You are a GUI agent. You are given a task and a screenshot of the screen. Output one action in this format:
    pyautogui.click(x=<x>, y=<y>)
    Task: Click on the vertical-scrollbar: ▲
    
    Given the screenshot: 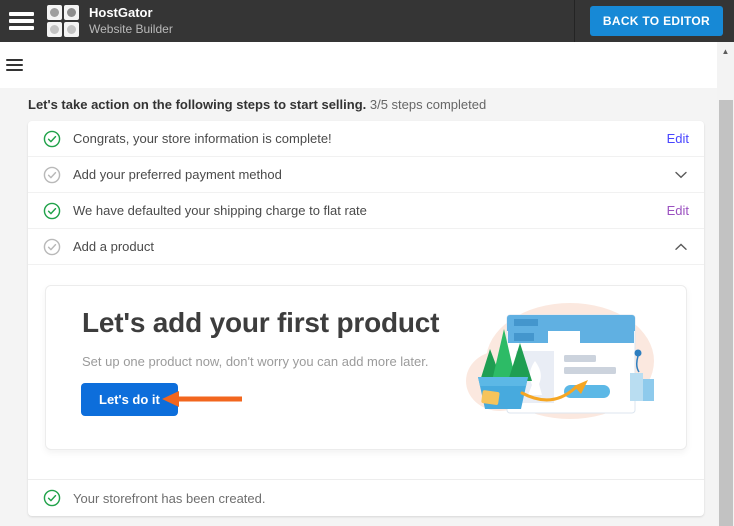 What is the action you would take?
    pyautogui.click(x=725, y=284)
    